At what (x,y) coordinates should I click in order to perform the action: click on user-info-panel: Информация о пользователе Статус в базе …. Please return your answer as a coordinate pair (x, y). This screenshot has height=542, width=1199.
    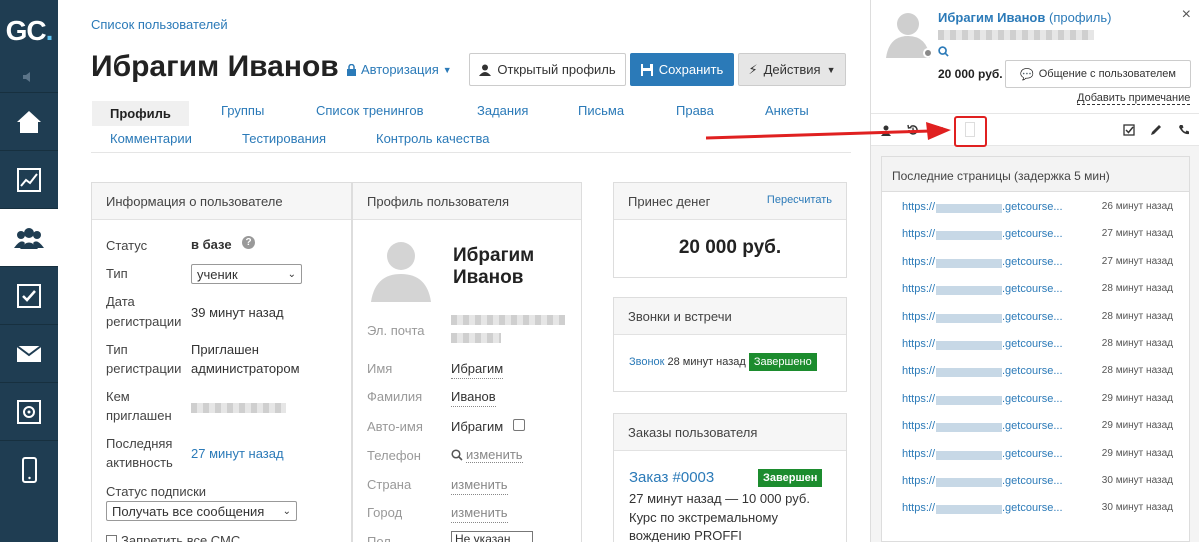
    Looking at the image, I should click on (221, 362).